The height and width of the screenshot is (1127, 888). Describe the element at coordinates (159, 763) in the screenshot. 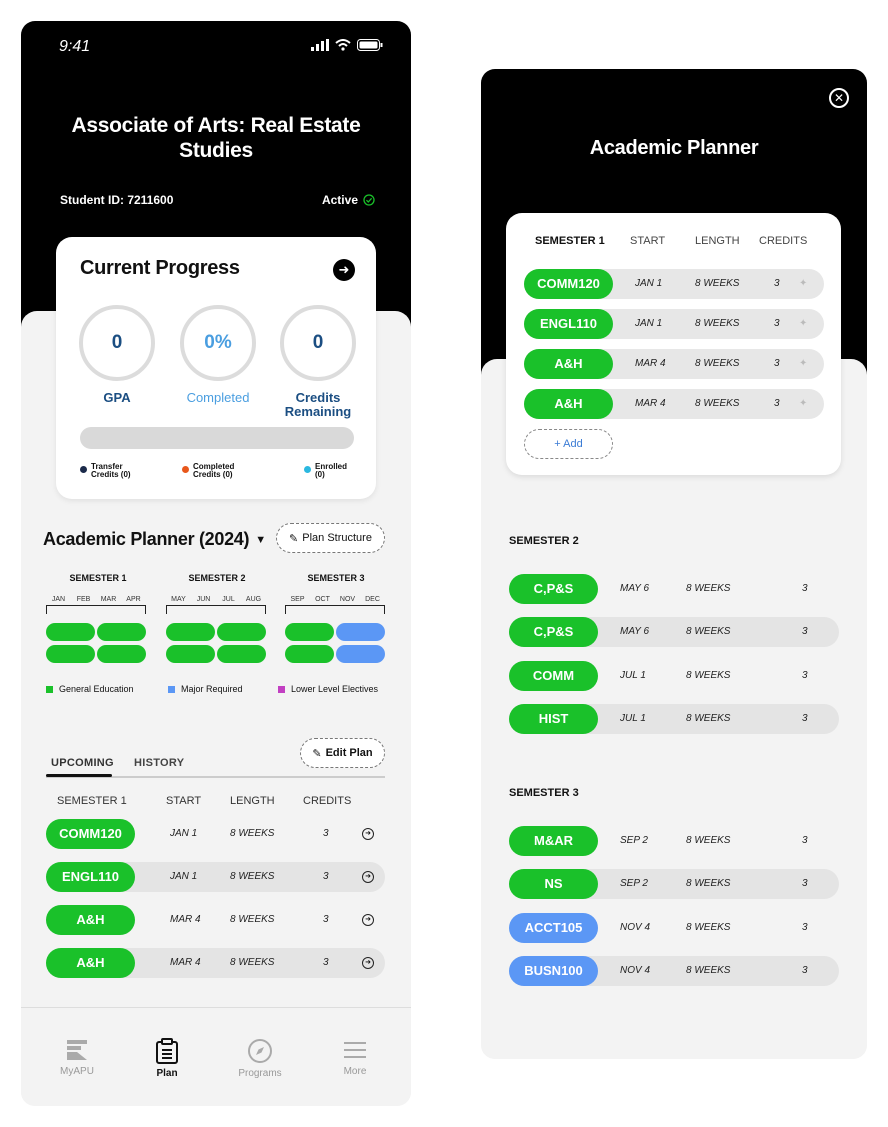

I see `tab-history: HISTORY` at that location.